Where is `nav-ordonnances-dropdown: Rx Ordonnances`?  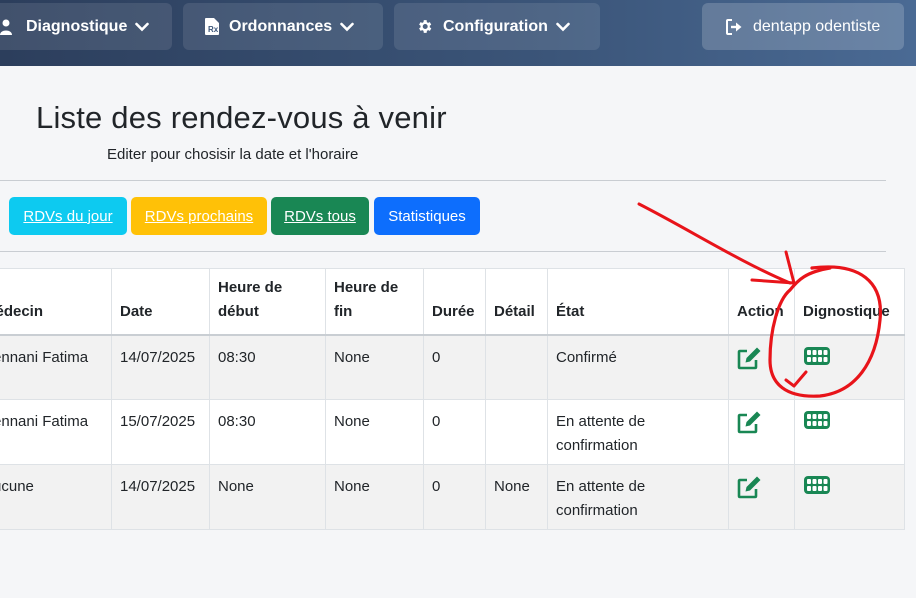
nav-ordonnances-dropdown: Rx Ordonnances is located at coordinates (283, 26).